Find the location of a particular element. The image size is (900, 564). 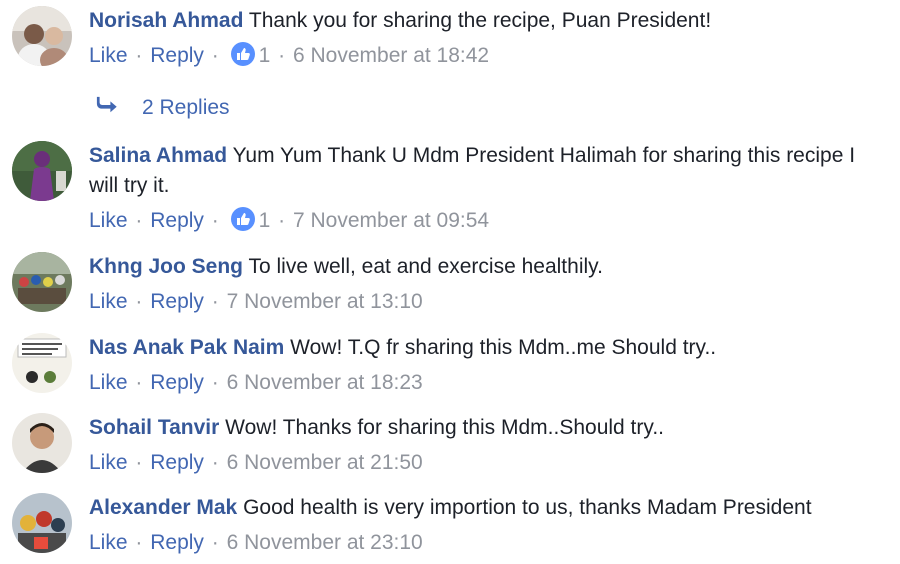

comment-actions: Like · Reply · 6 November at 18:23 is located at coordinates (489, 383).